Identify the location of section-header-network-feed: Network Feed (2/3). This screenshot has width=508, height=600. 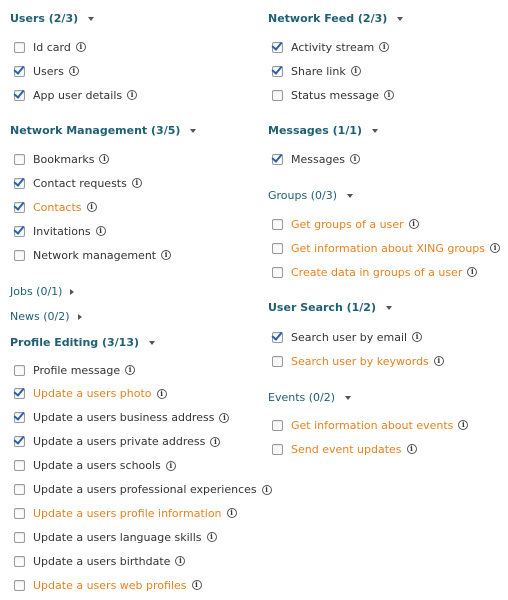
(336, 18).